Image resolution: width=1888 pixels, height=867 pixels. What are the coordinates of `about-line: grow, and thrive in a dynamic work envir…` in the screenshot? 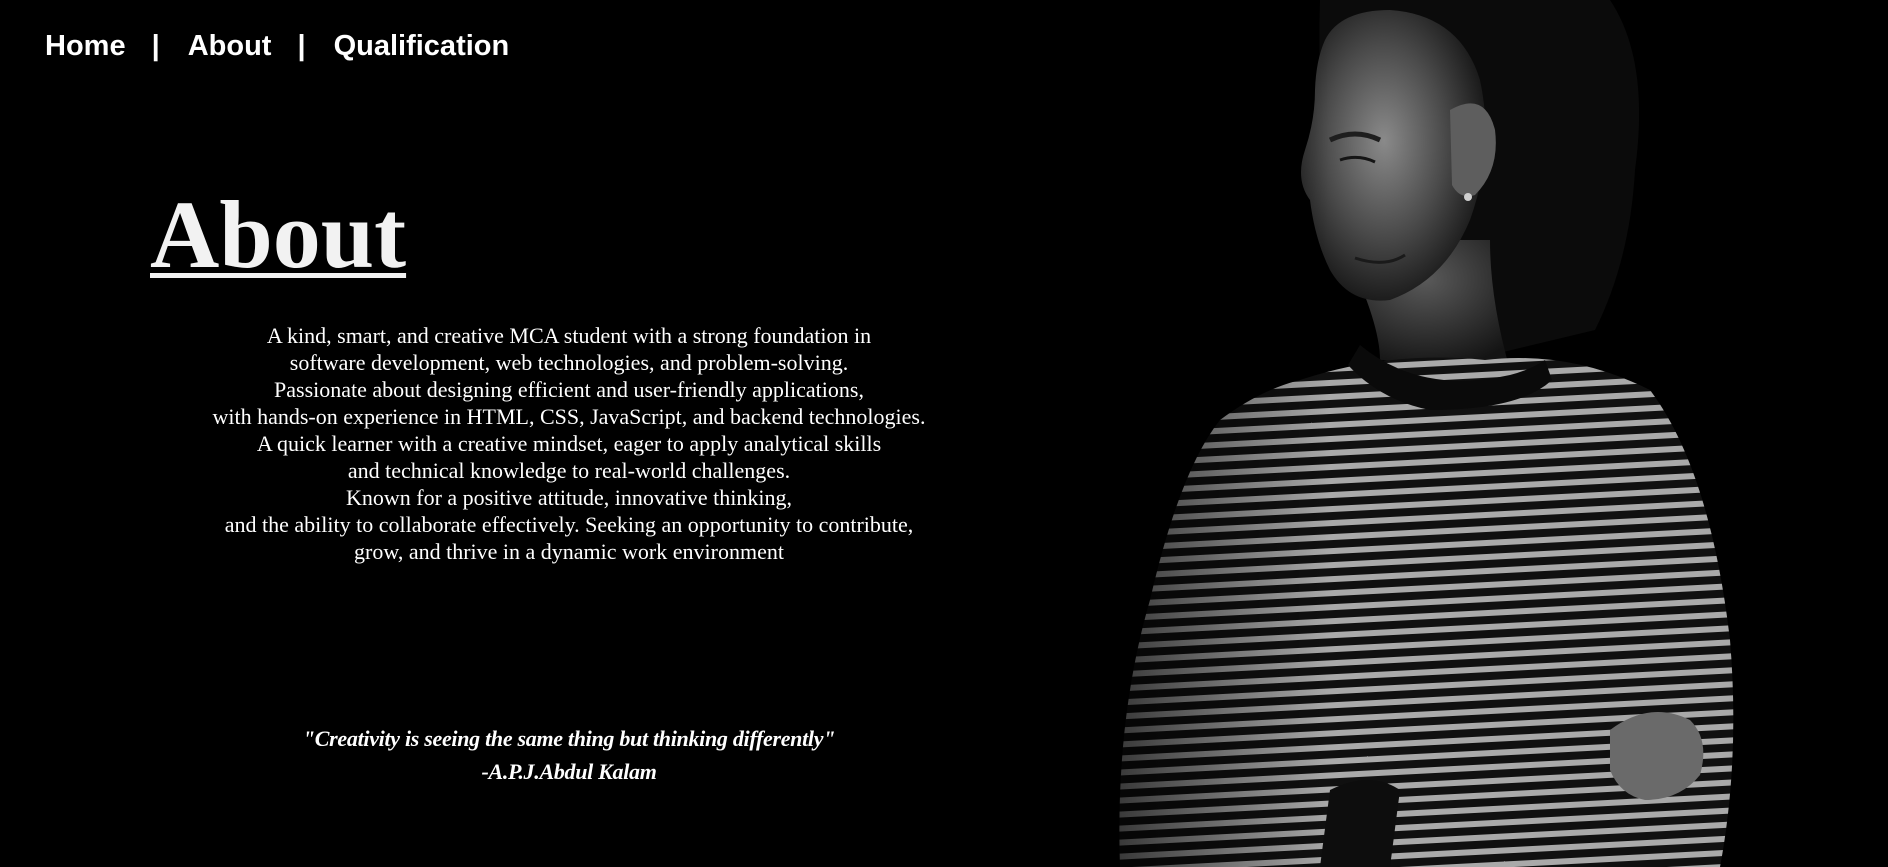 It's located at (569, 551).